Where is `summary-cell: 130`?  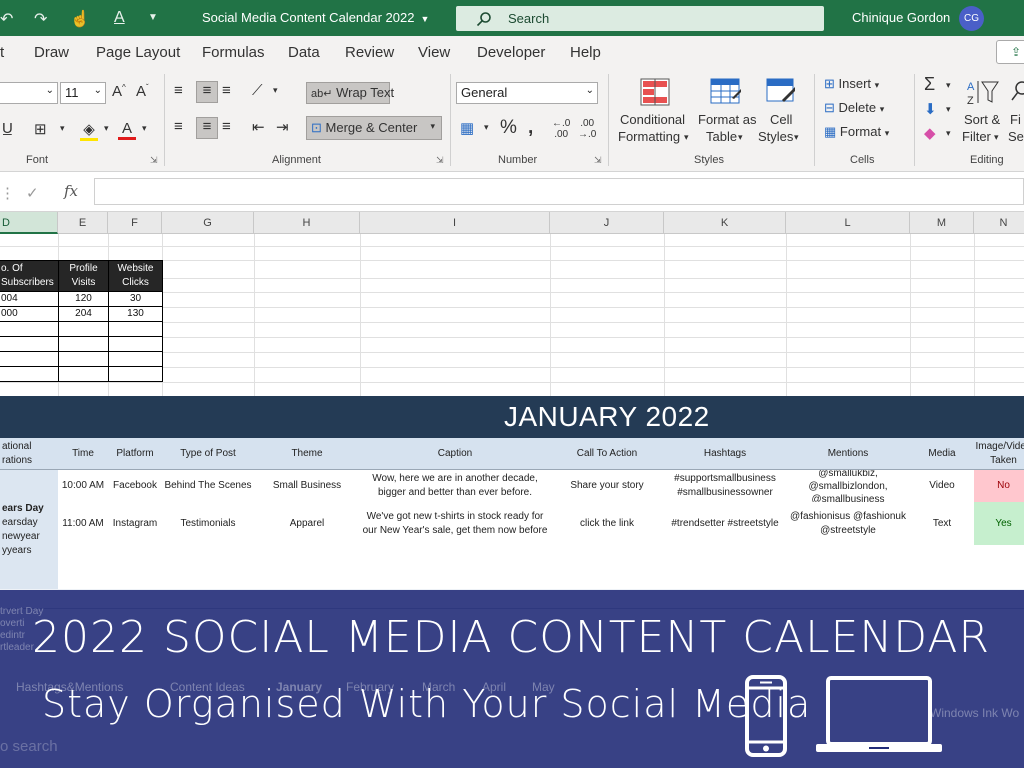
summary-cell: 130 is located at coordinates (135, 314).